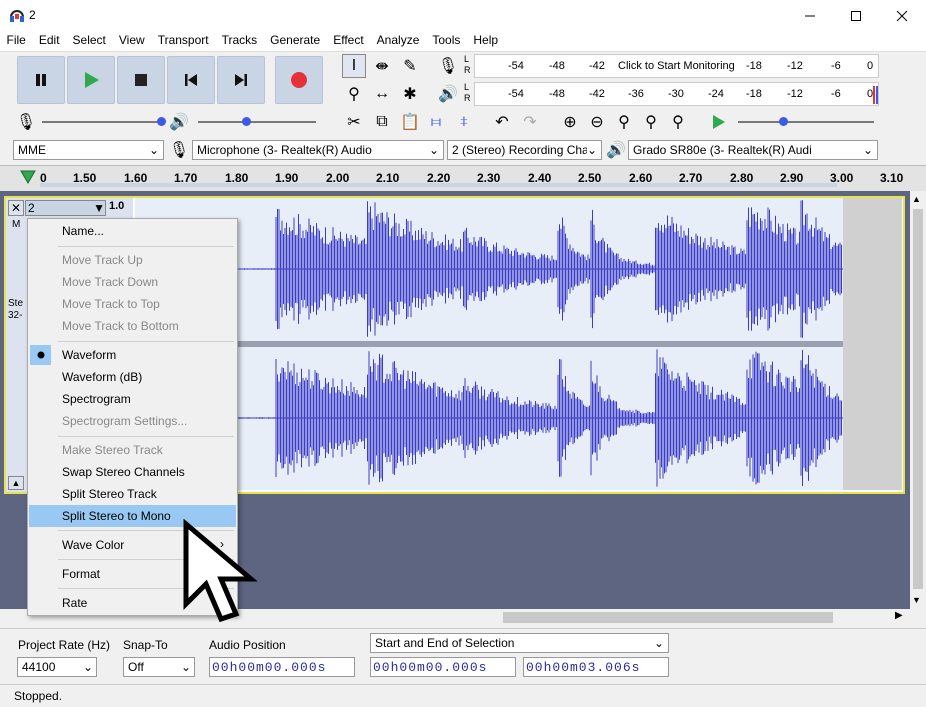 This screenshot has width=926, height=707. Describe the element at coordinates (810, 15) in the screenshot. I see `minimize-button` at that location.